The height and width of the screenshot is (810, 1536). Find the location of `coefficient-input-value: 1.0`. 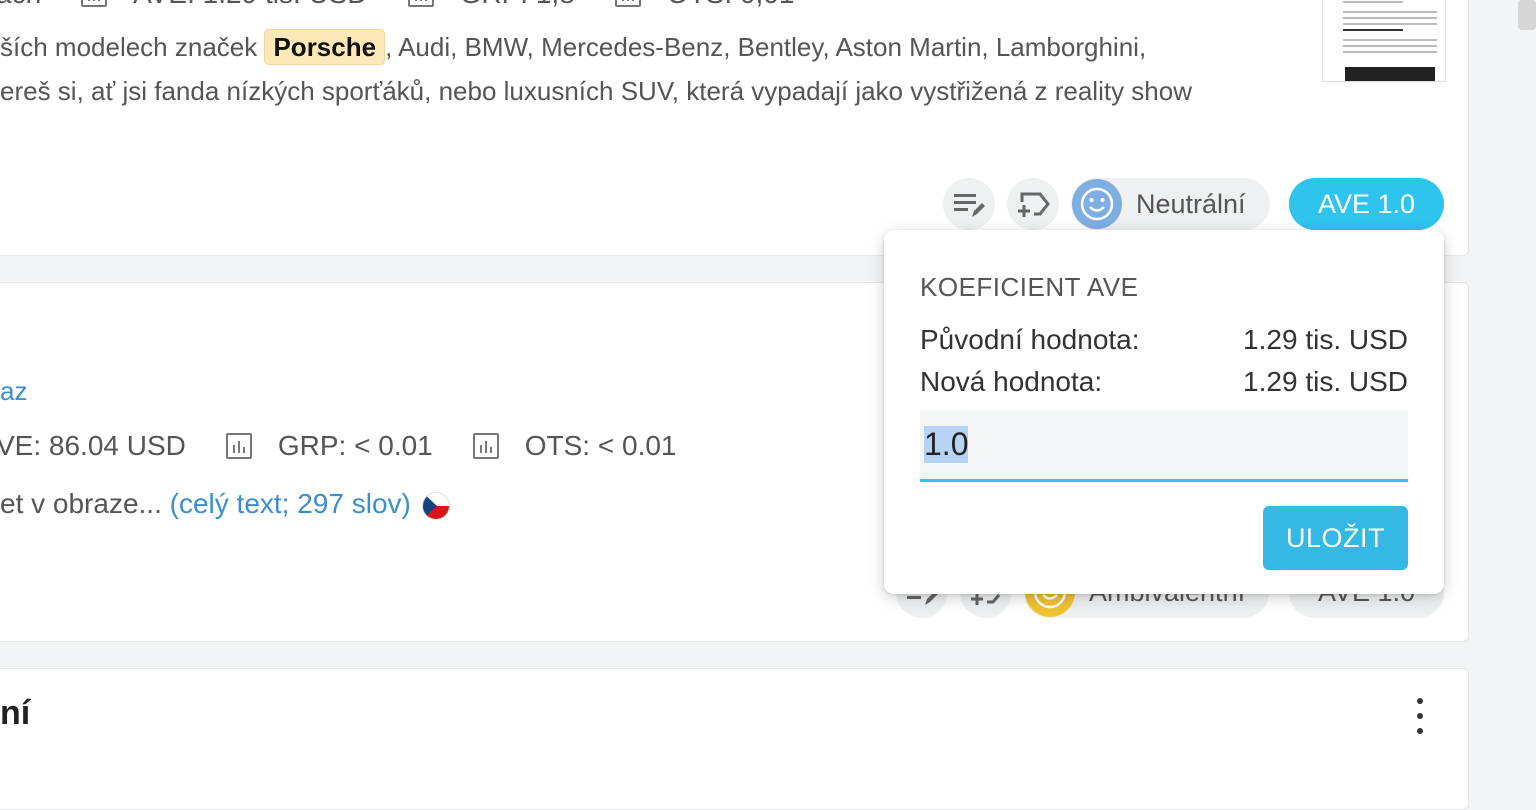

coefficient-input-value: 1.0 is located at coordinates (946, 444).